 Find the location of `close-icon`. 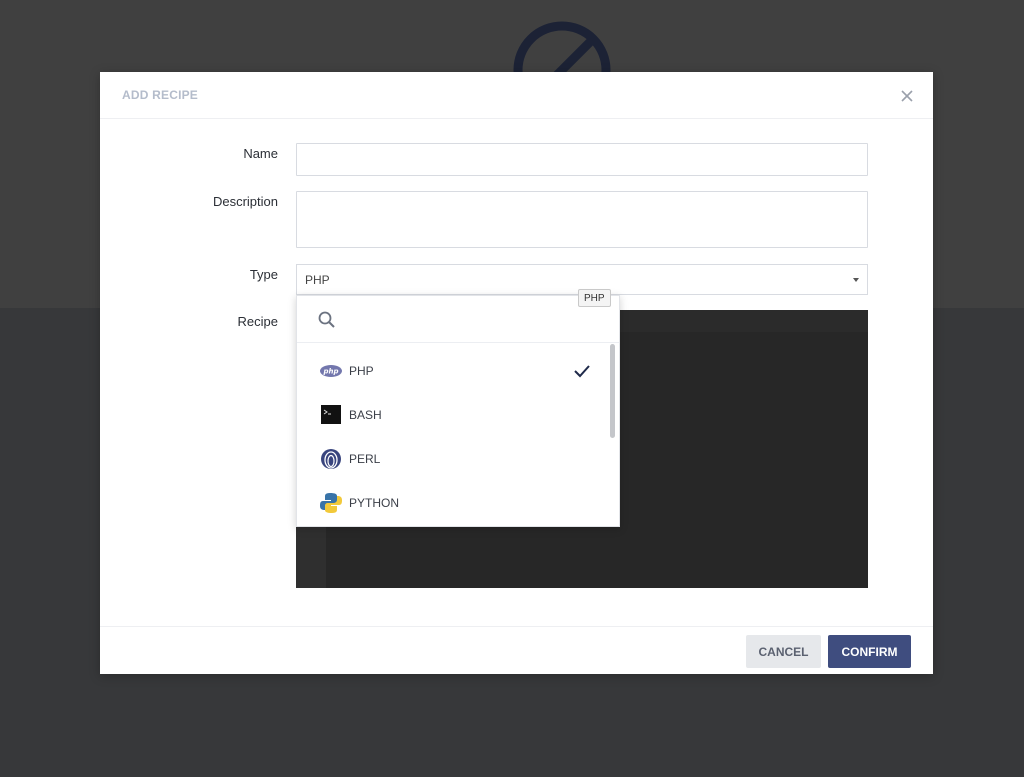

close-icon is located at coordinates (907, 96).